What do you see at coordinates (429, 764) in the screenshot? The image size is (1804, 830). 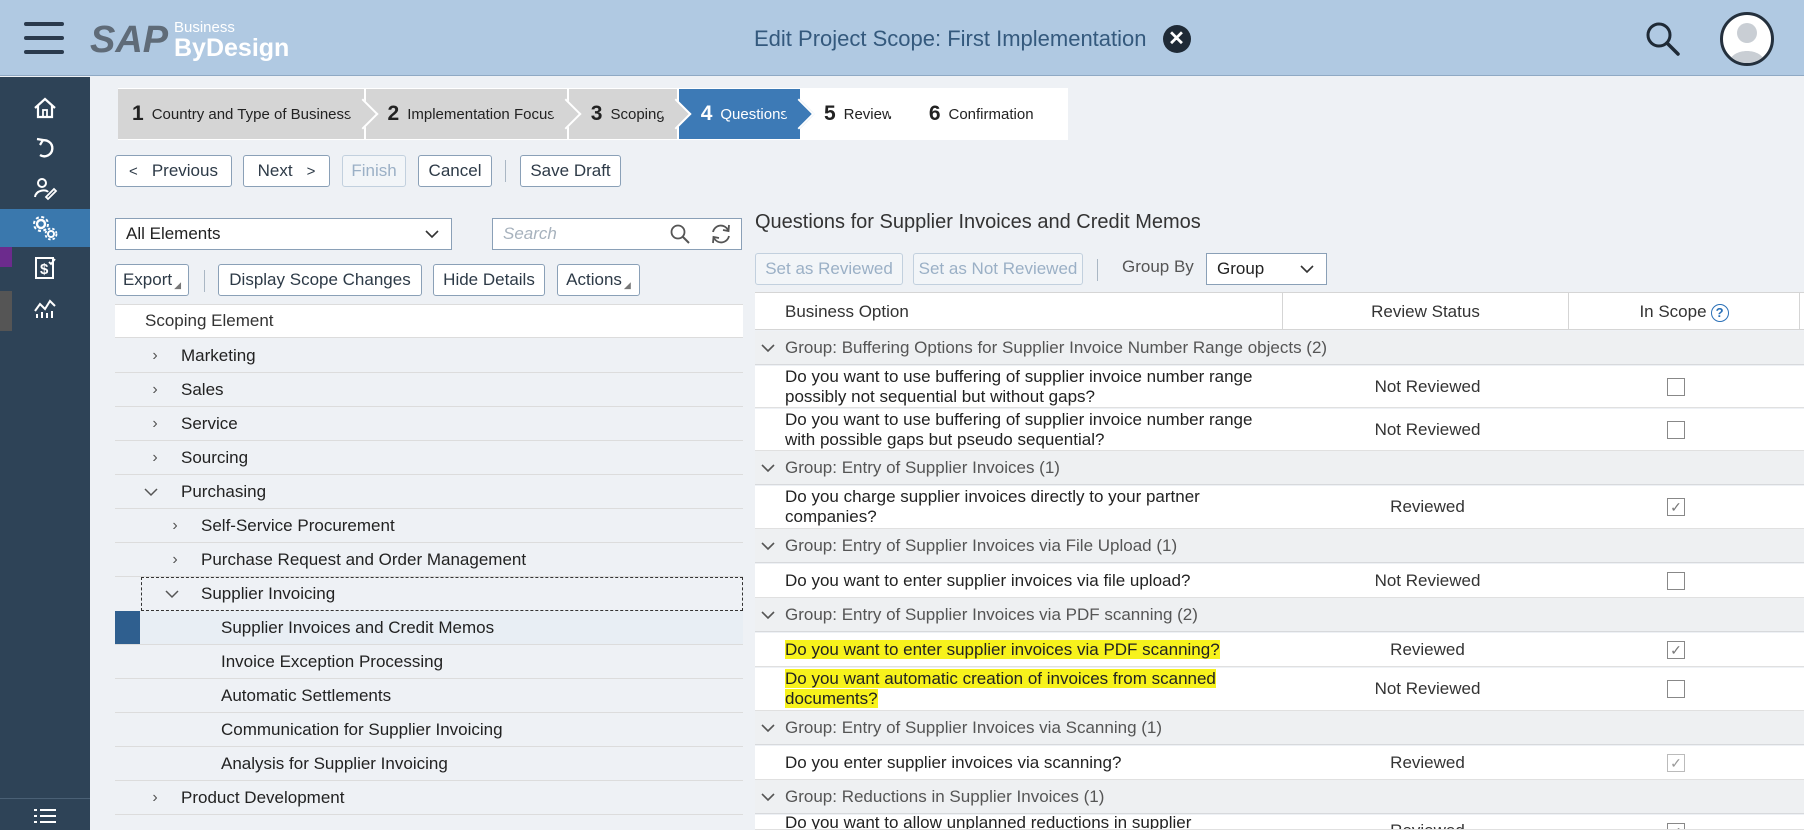 I see `tree-item-analysis-supplier-invoicing: Analysis for Supplier Invoicing` at bounding box center [429, 764].